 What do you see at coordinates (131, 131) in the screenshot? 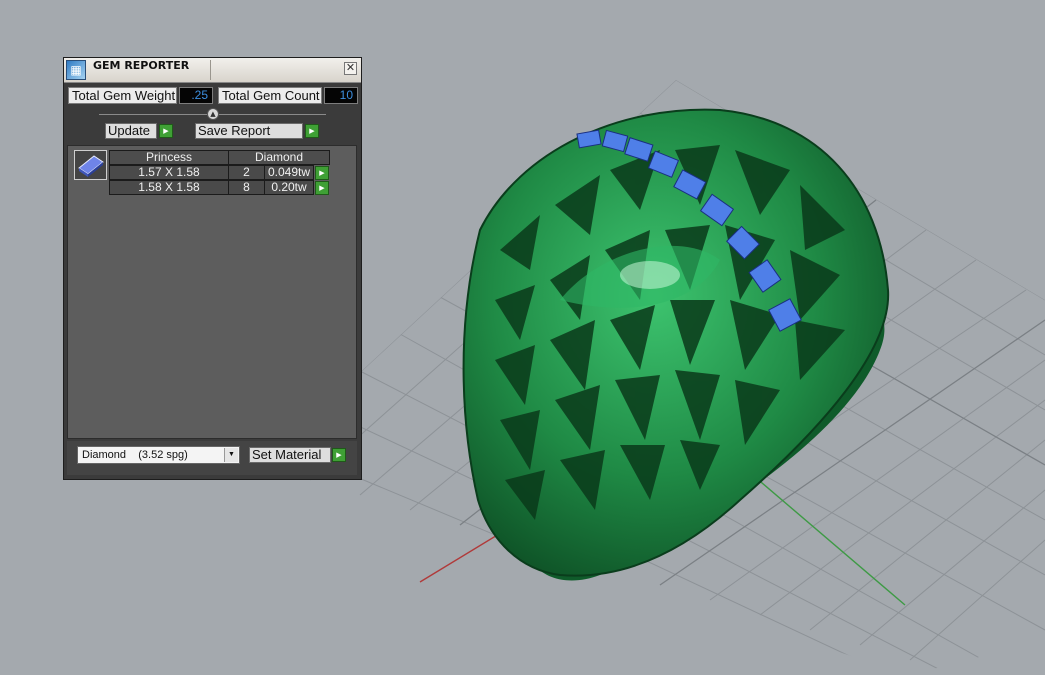
I see `update-button: Update` at bounding box center [131, 131].